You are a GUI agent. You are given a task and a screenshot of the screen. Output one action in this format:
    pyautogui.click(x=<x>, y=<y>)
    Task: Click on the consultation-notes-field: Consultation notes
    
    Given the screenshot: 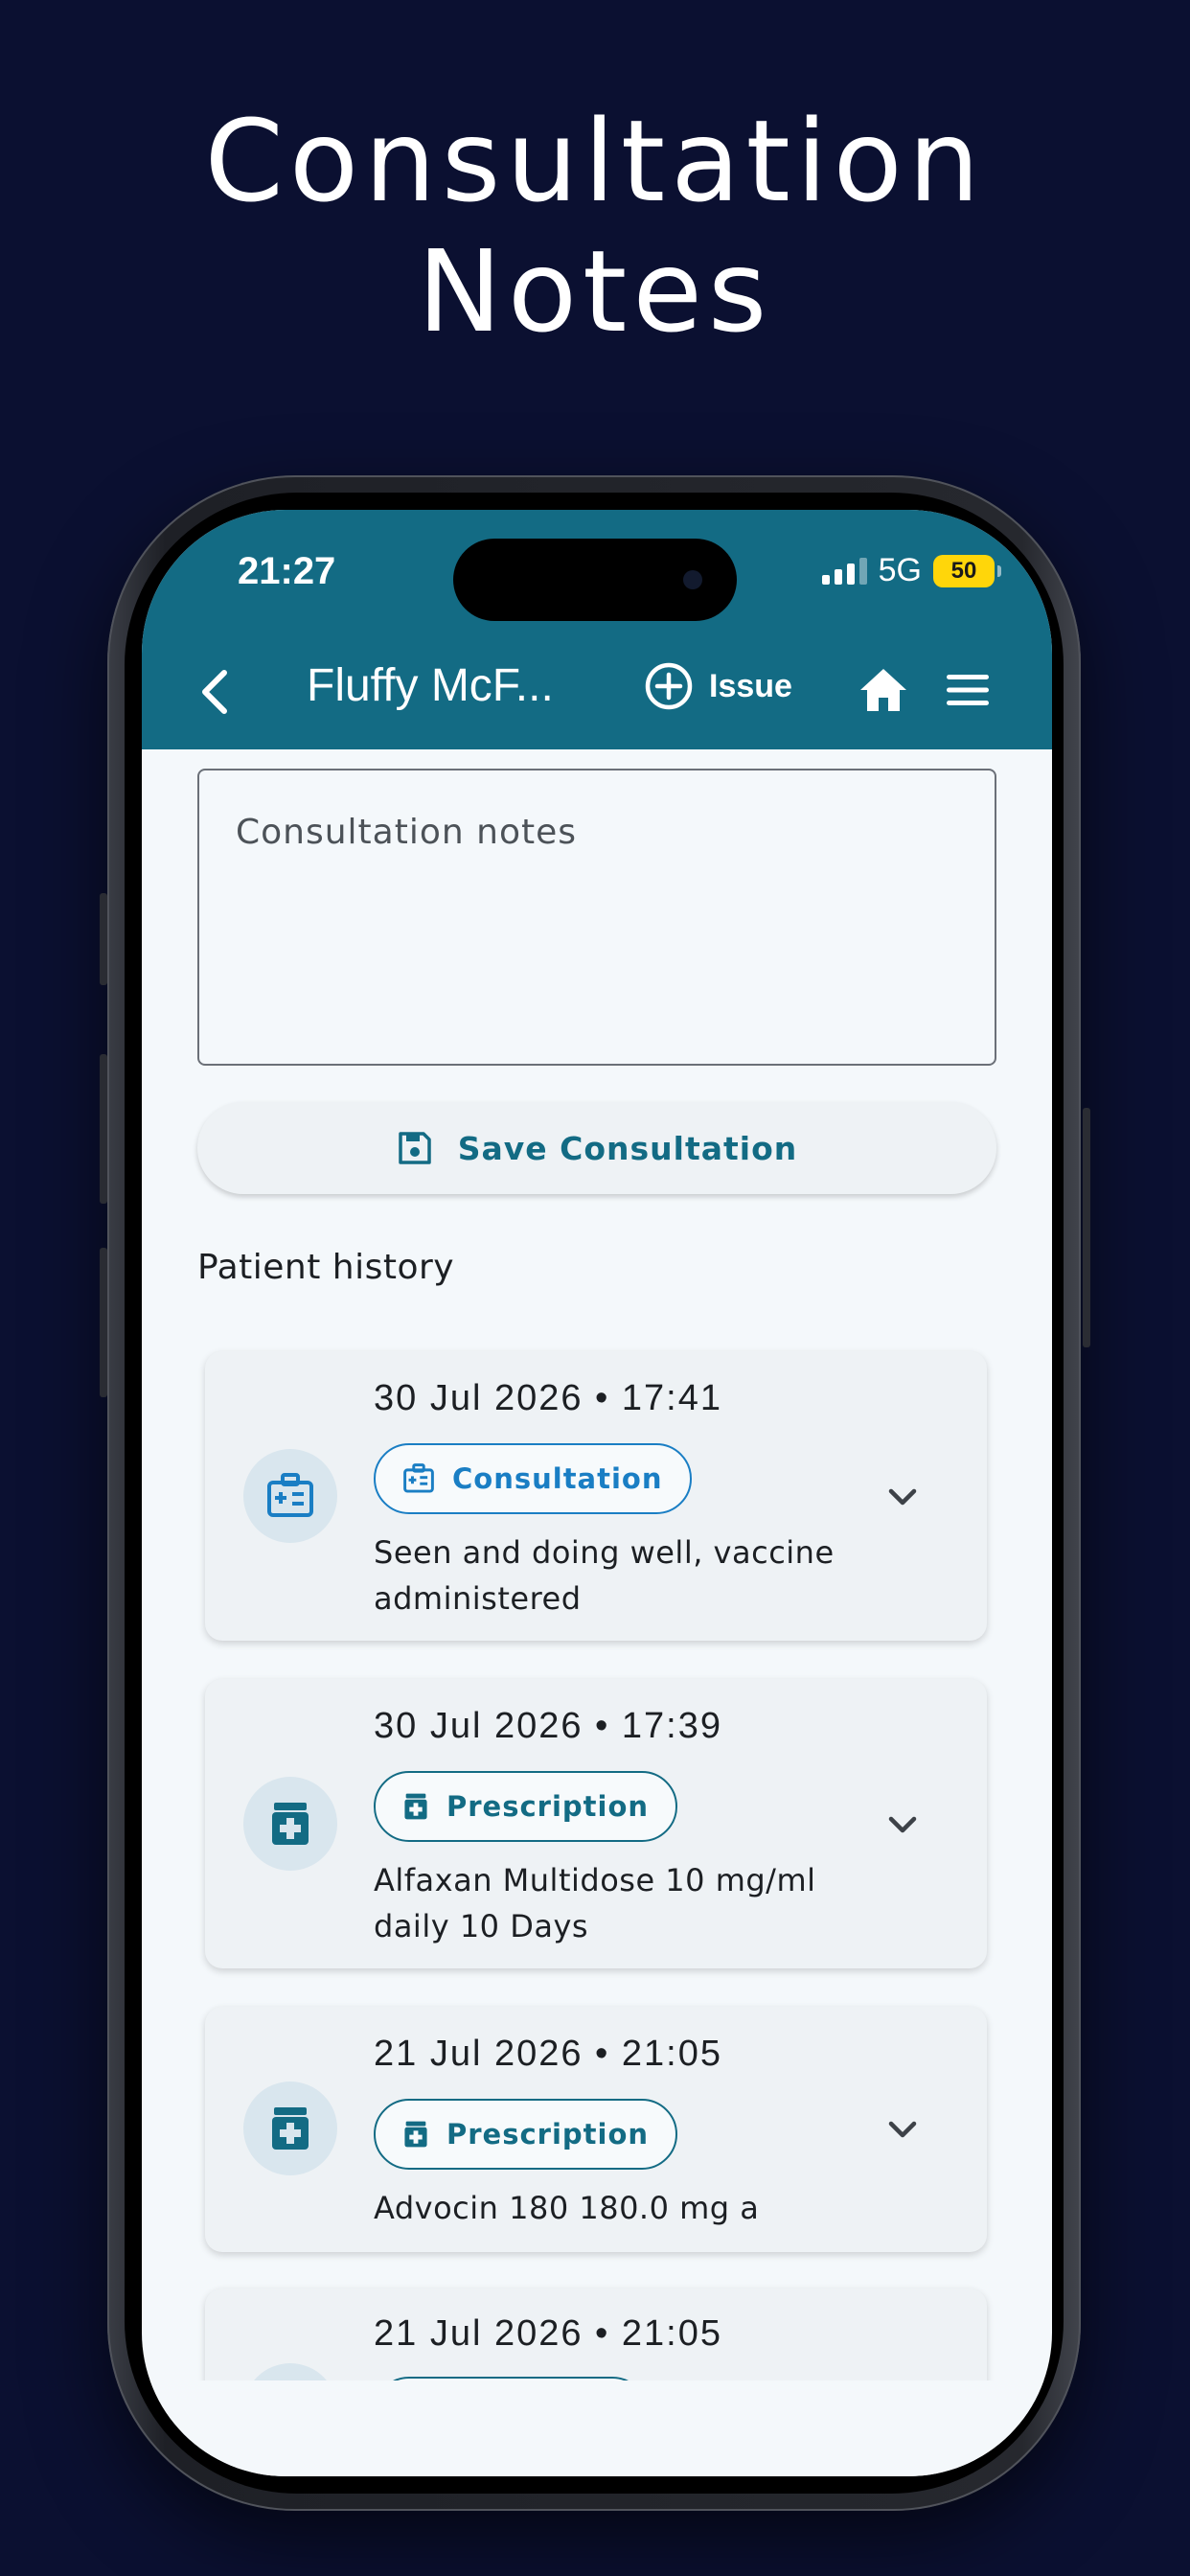 What is the action you would take?
    pyautogui.click(x=596, y=917)
    